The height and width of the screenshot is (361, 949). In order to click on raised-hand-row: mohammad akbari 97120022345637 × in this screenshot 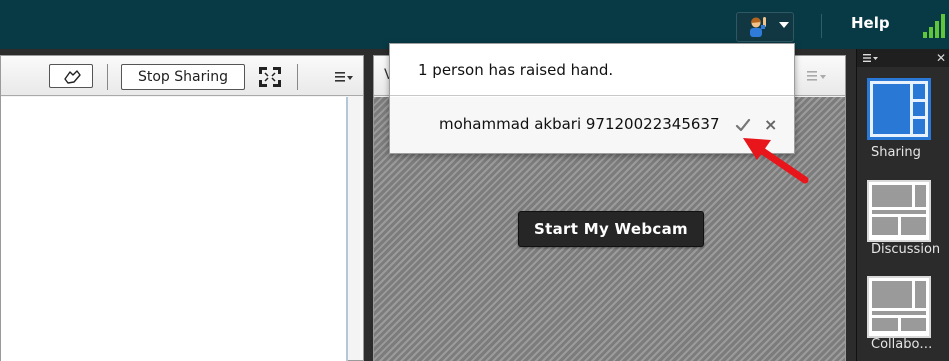, I will do `click(592, 125)`.